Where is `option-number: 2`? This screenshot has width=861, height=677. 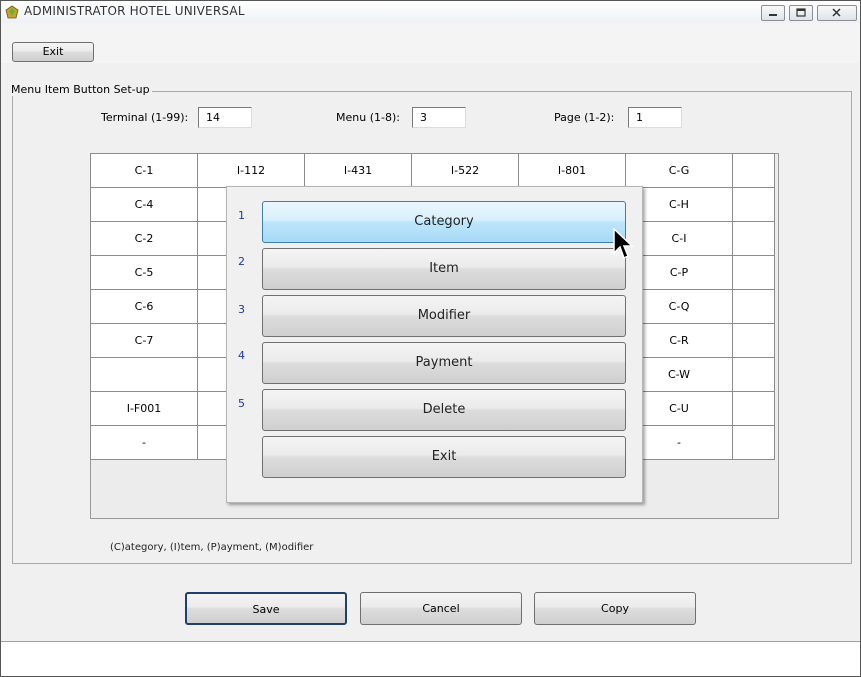
option-number: 2 is located at coordinates (241, 261).